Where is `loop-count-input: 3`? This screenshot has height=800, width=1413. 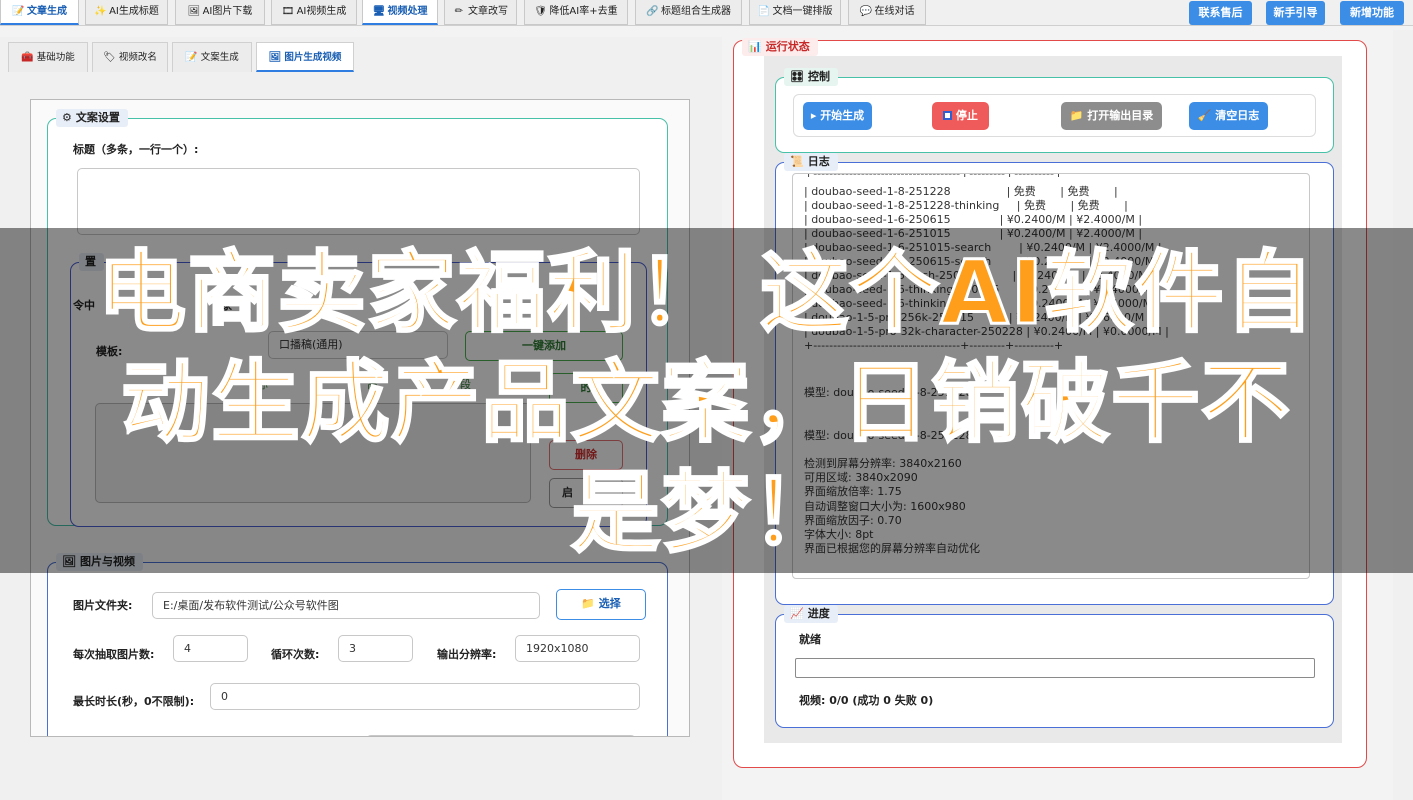 loop-count-input: 3 is located at coordinates (375, 648).